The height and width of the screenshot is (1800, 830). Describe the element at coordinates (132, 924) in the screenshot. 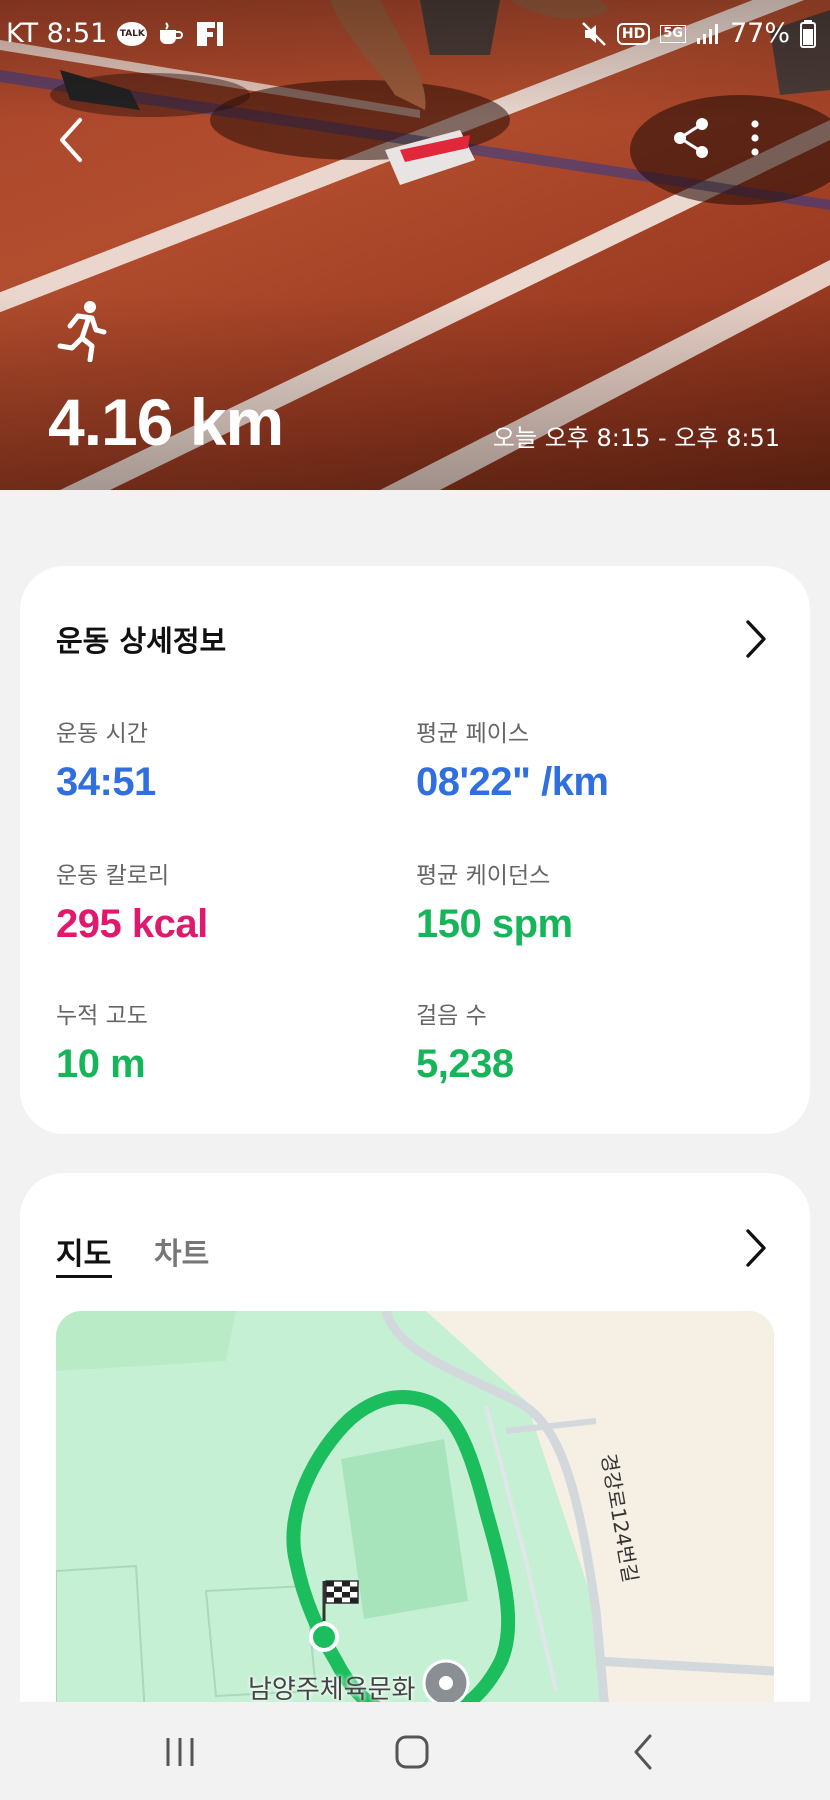

I see `metric-value: 295 kcal` at that location.